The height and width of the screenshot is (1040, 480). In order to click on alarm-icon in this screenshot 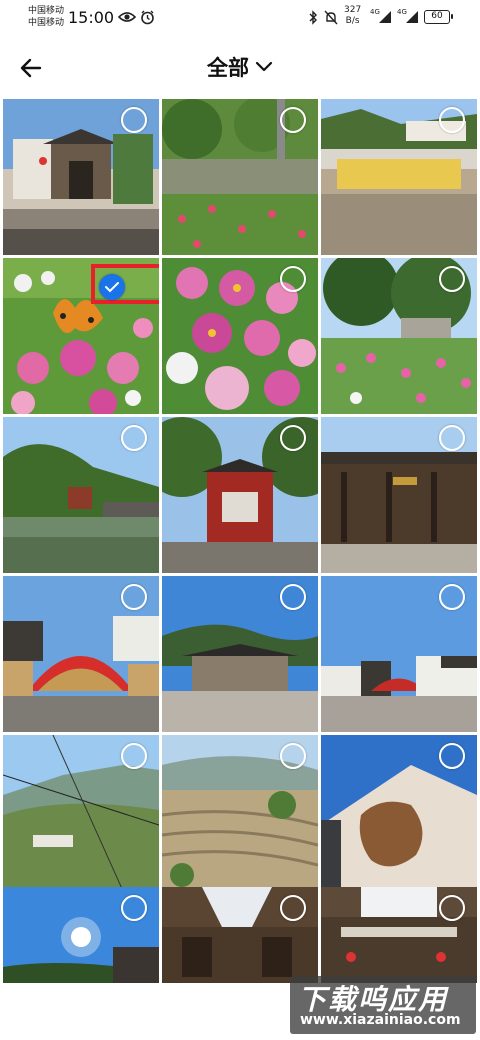, I will do `click(147, 17)`.